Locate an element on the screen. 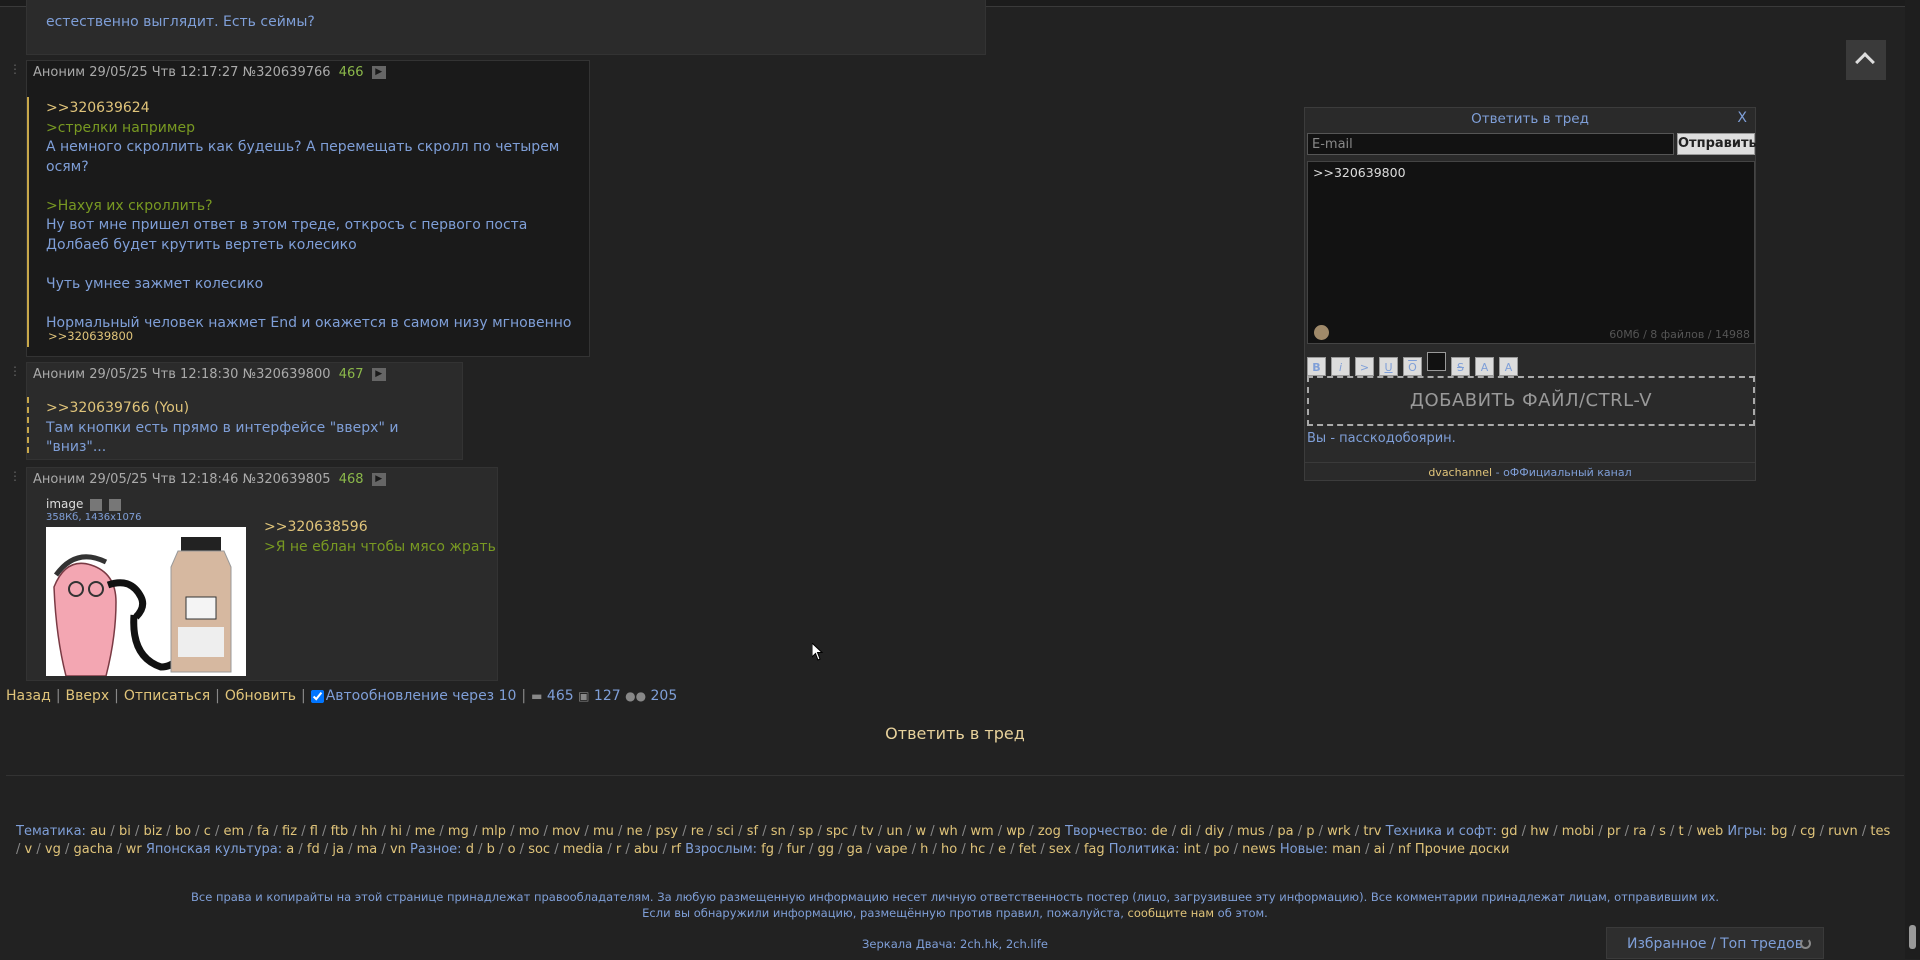  board-link: hc is located at coordinates (977, 849).